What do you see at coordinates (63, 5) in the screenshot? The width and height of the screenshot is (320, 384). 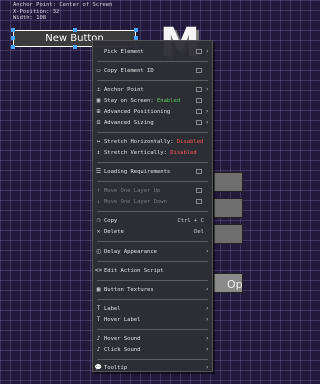 I see `anchor-point-info: Anchor Point: Center of Screen` at bounding box center [63, 5].